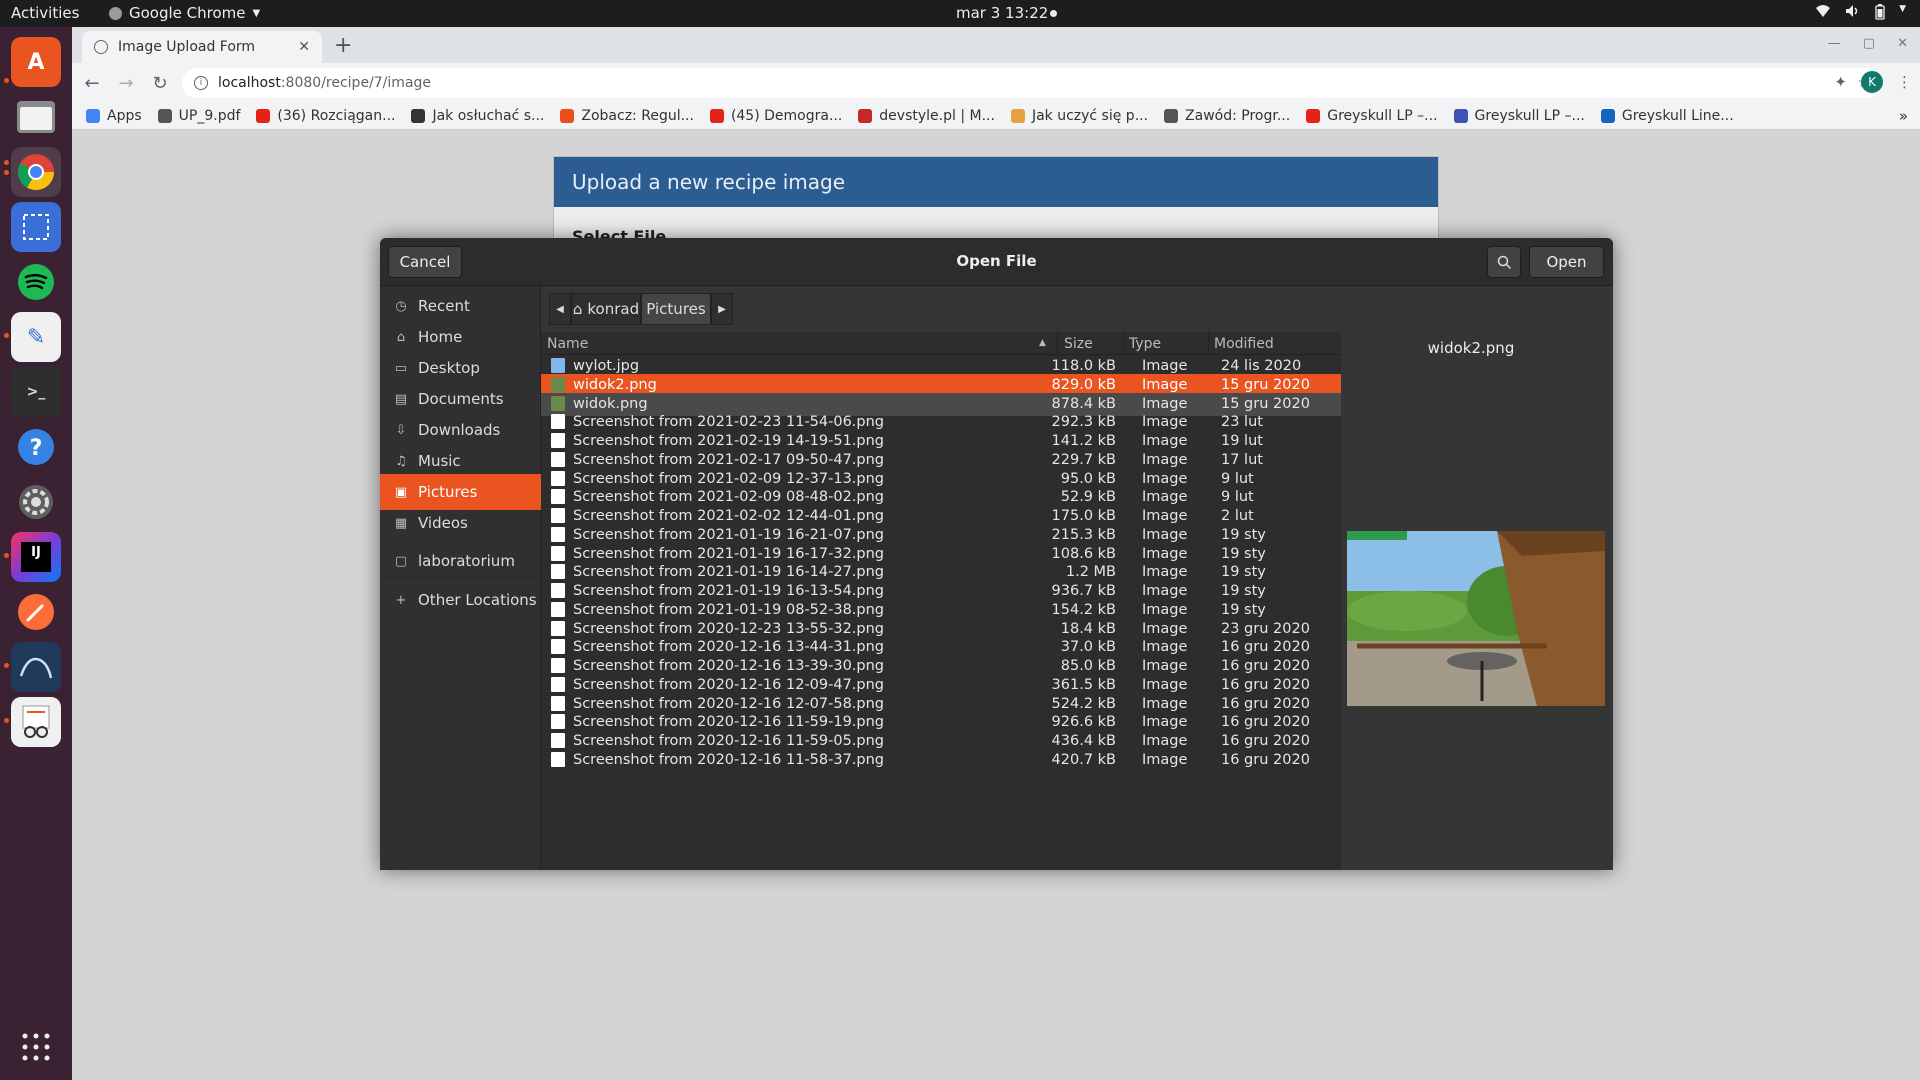  I want to click on spotify-icon, so click(36, 282).